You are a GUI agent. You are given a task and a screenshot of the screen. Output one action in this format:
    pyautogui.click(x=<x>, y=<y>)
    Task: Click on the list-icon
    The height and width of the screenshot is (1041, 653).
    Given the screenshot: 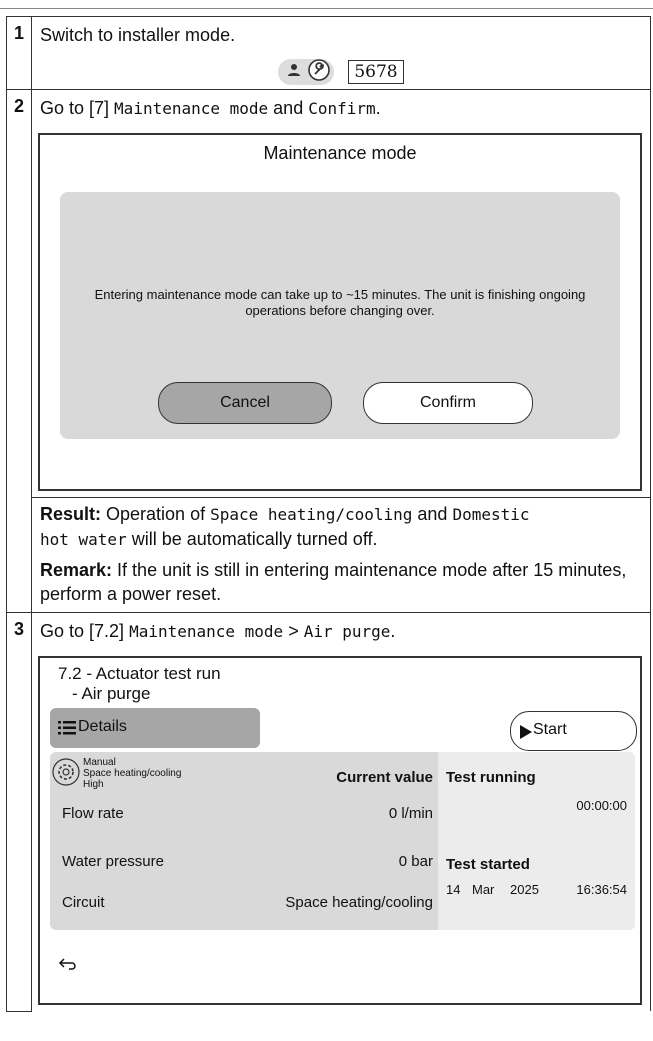 What is the action you would take?
    pyautogui.click(x=67, y=730)
    